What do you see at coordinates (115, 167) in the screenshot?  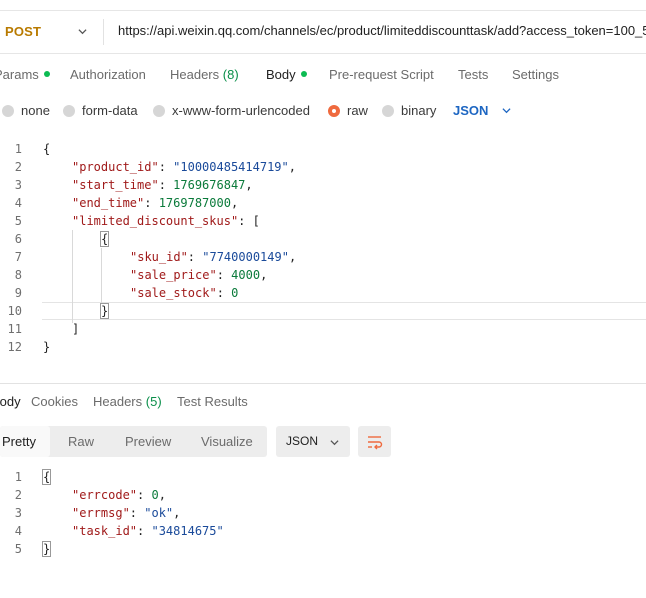 I see `json-key: "product_id"` at bounding box center [115, 167].